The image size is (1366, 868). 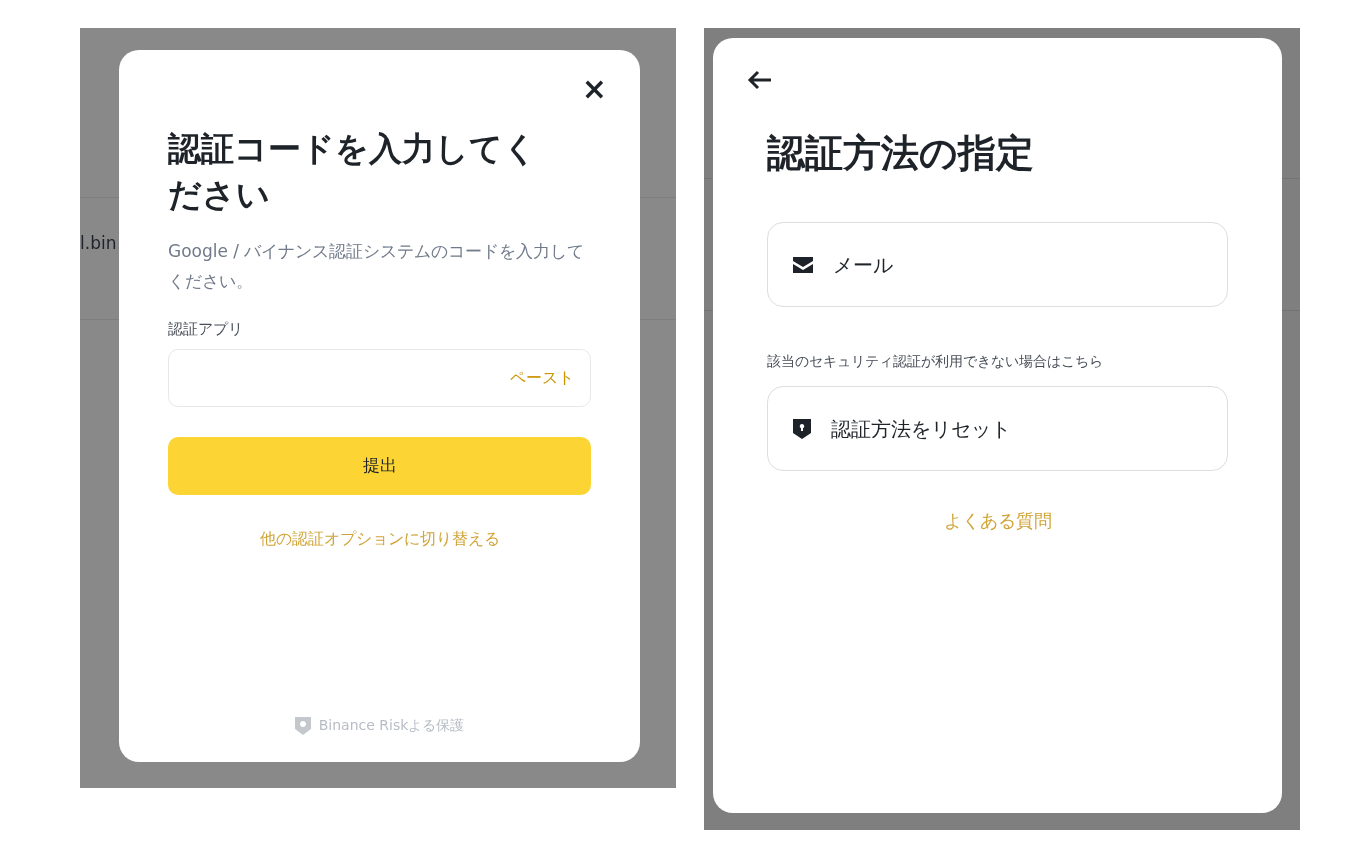 I want to click on reset-option: 認証方法をリセット, so click(x=997, y=428).